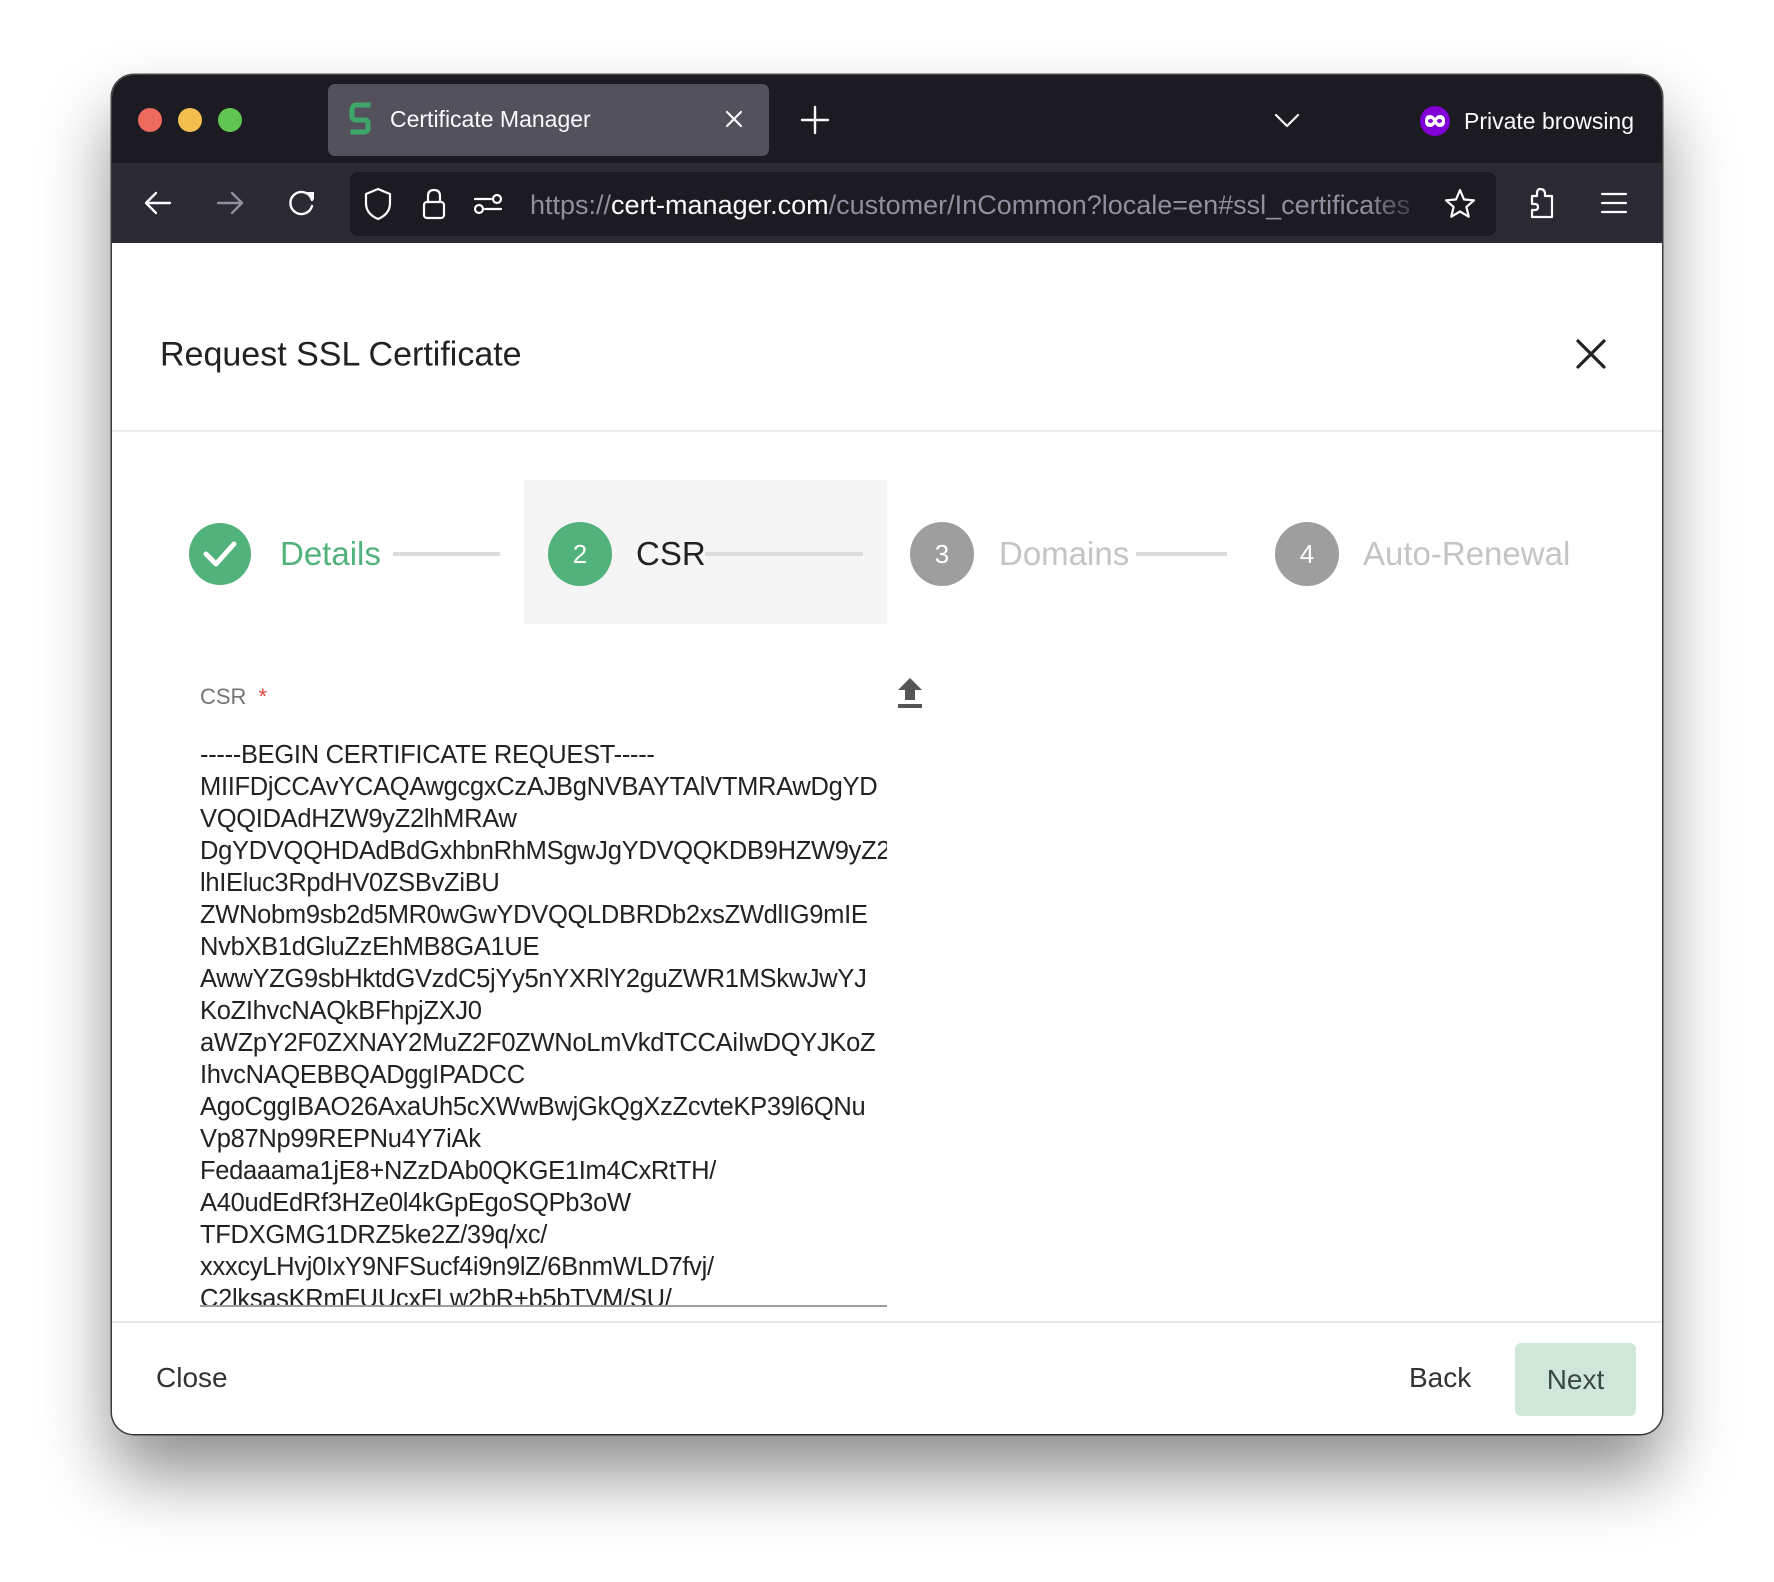  I want to click on upload-file-icon, so click(910, 693).